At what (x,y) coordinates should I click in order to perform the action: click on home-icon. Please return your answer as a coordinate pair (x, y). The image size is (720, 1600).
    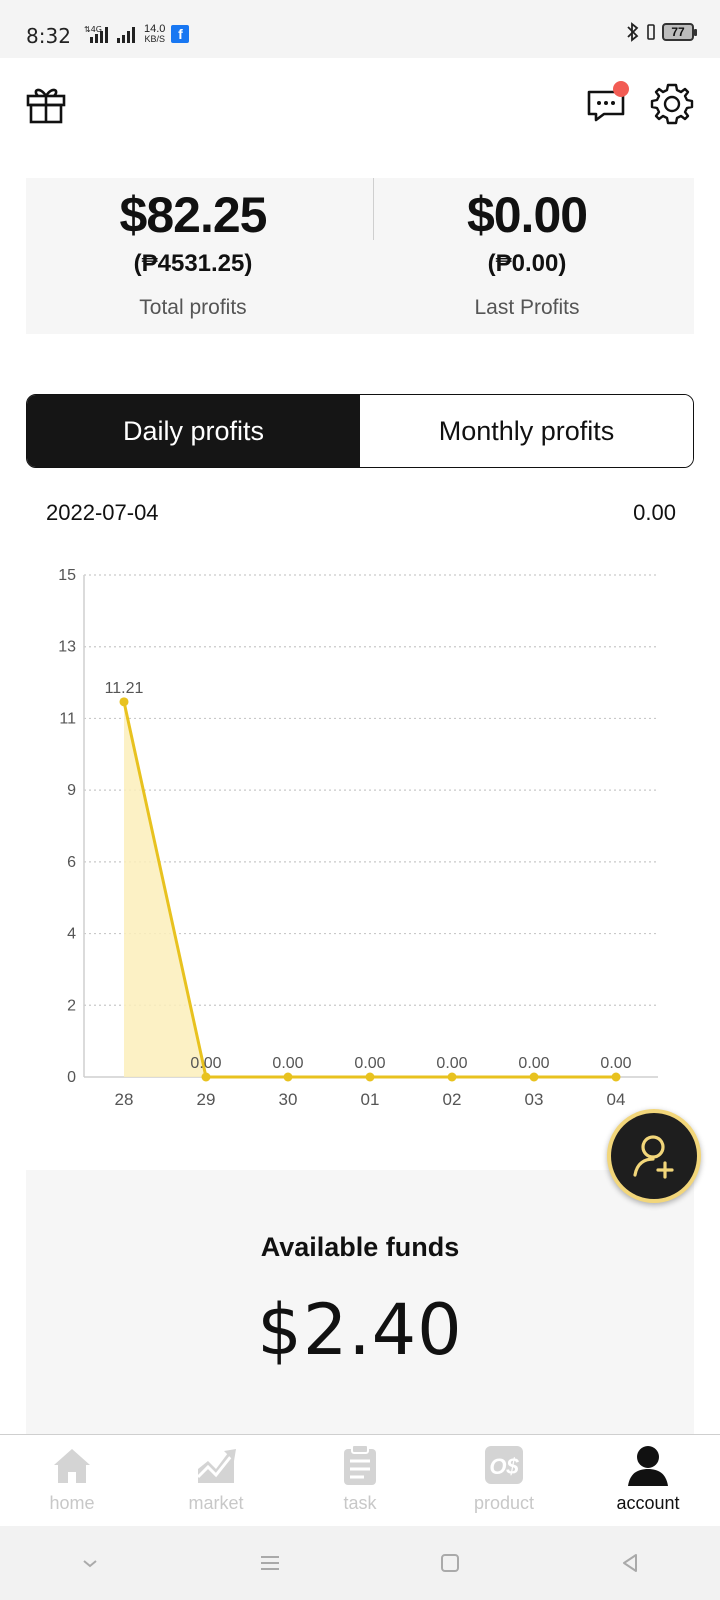
    Looking at the image, I should click on (72, 1466).